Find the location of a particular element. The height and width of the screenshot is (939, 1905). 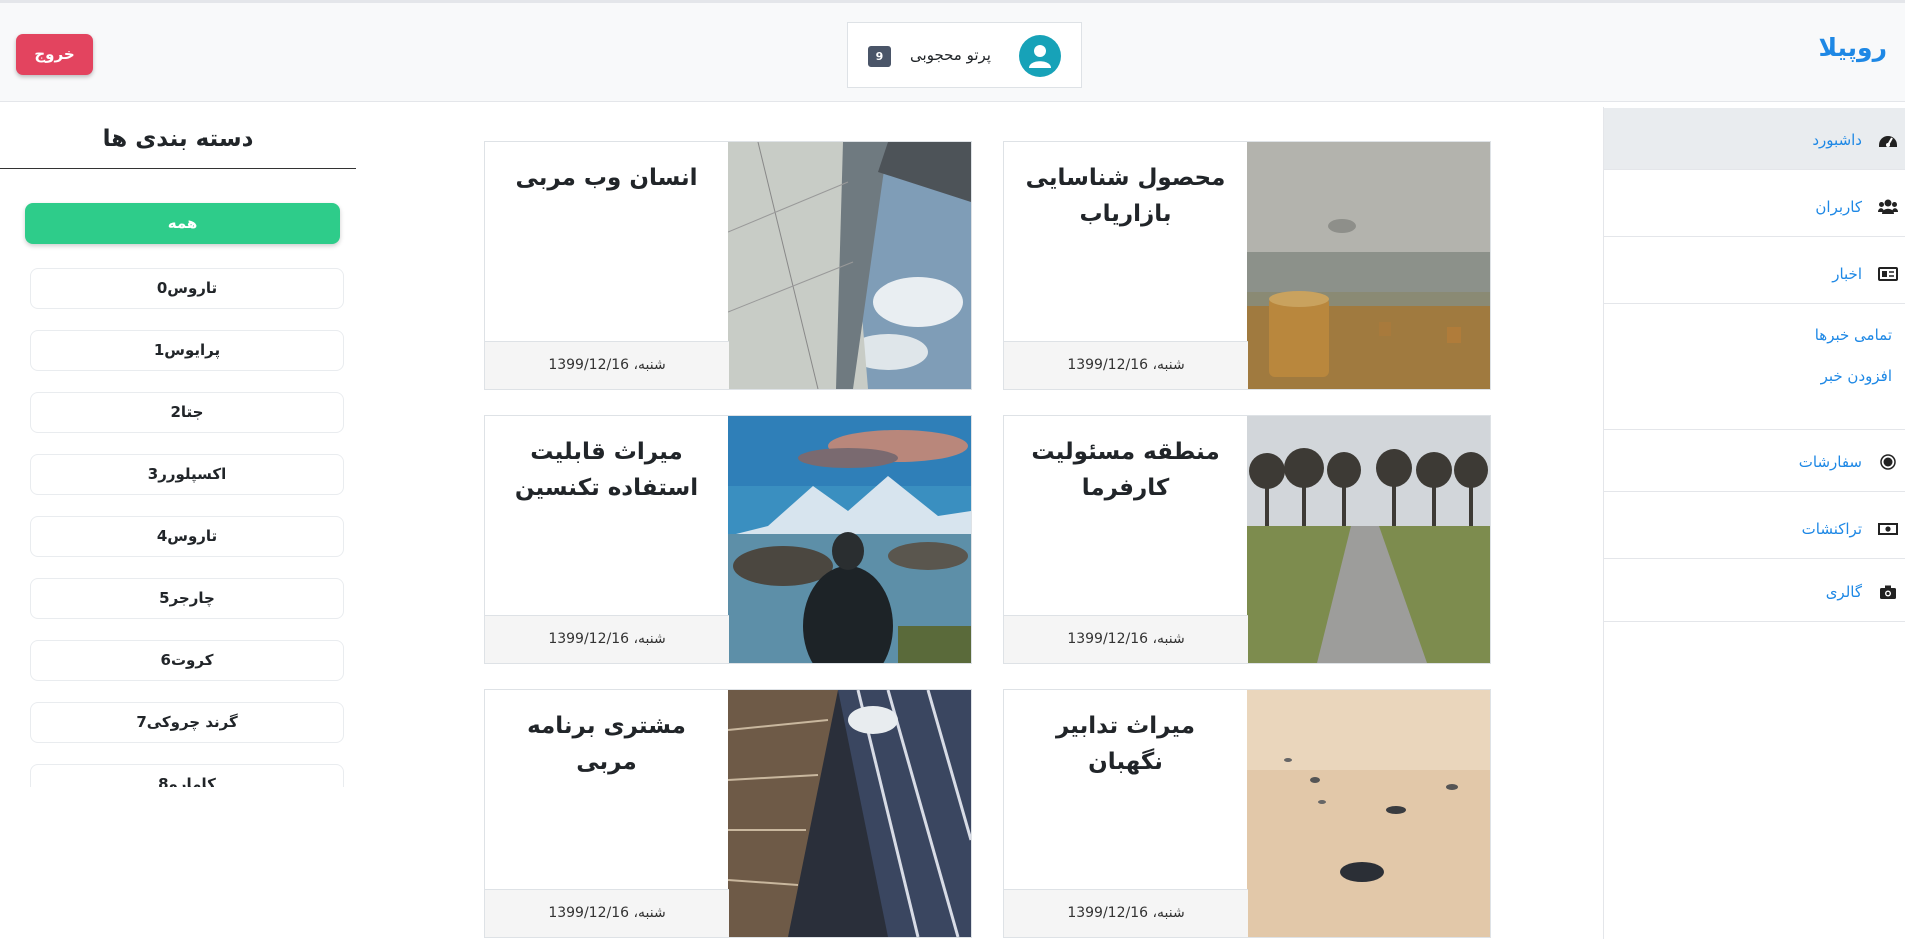

category-item: کروت6 is located at coordinates (187, 660).